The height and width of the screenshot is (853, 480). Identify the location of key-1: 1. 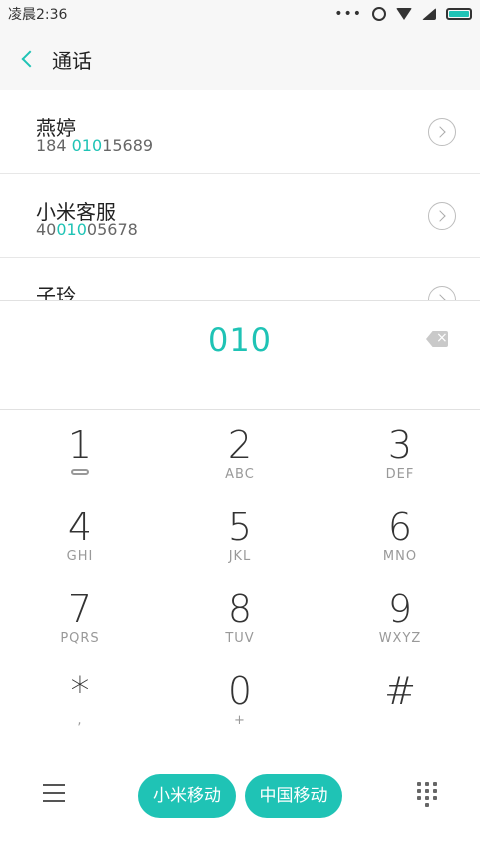
(80, 451).